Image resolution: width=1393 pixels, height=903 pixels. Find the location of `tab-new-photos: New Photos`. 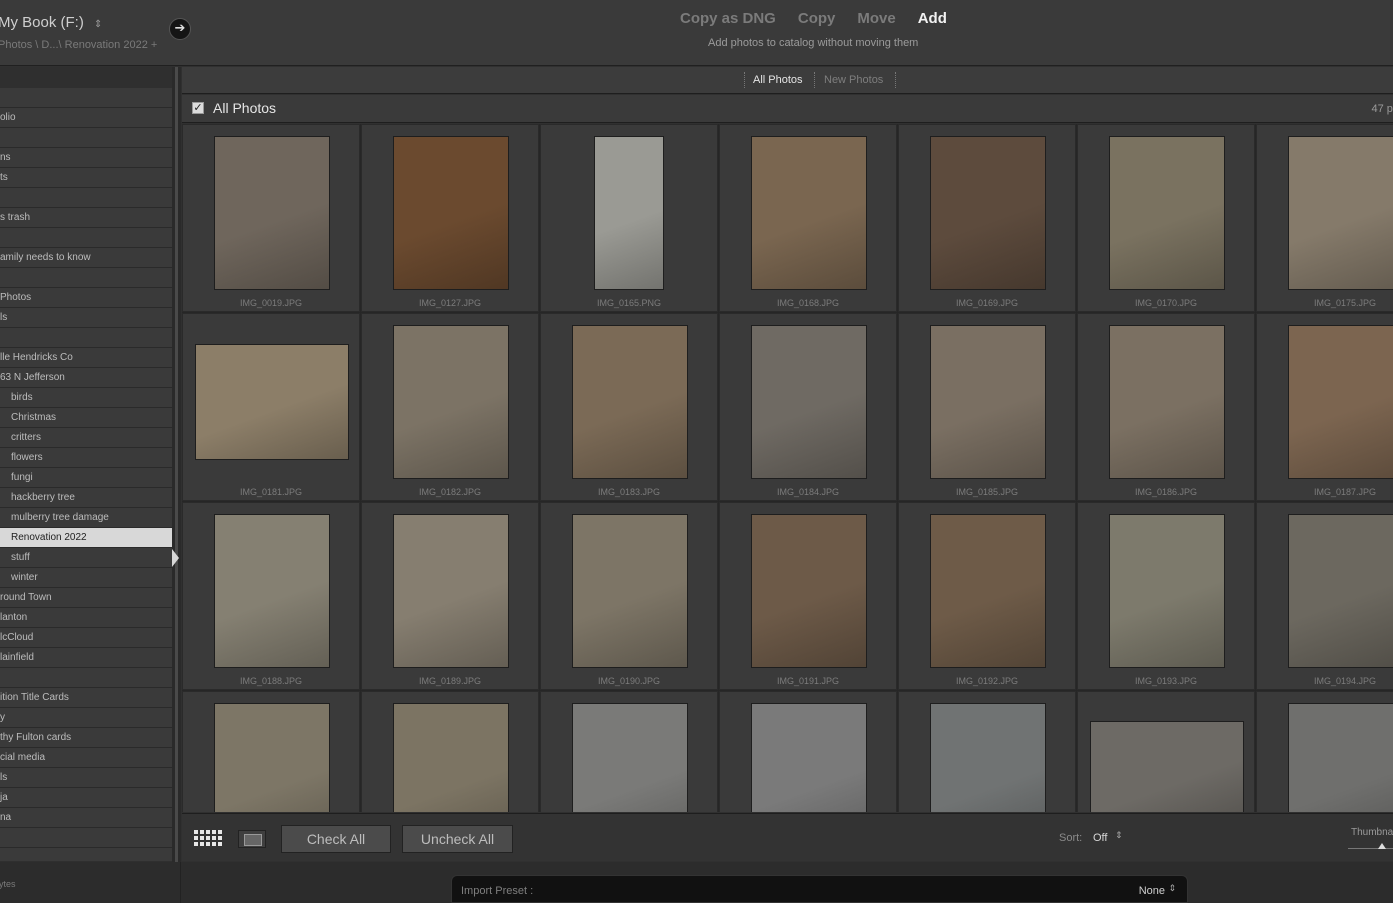

tab-new-photos: New Photos is located at coordinates (853, 80).